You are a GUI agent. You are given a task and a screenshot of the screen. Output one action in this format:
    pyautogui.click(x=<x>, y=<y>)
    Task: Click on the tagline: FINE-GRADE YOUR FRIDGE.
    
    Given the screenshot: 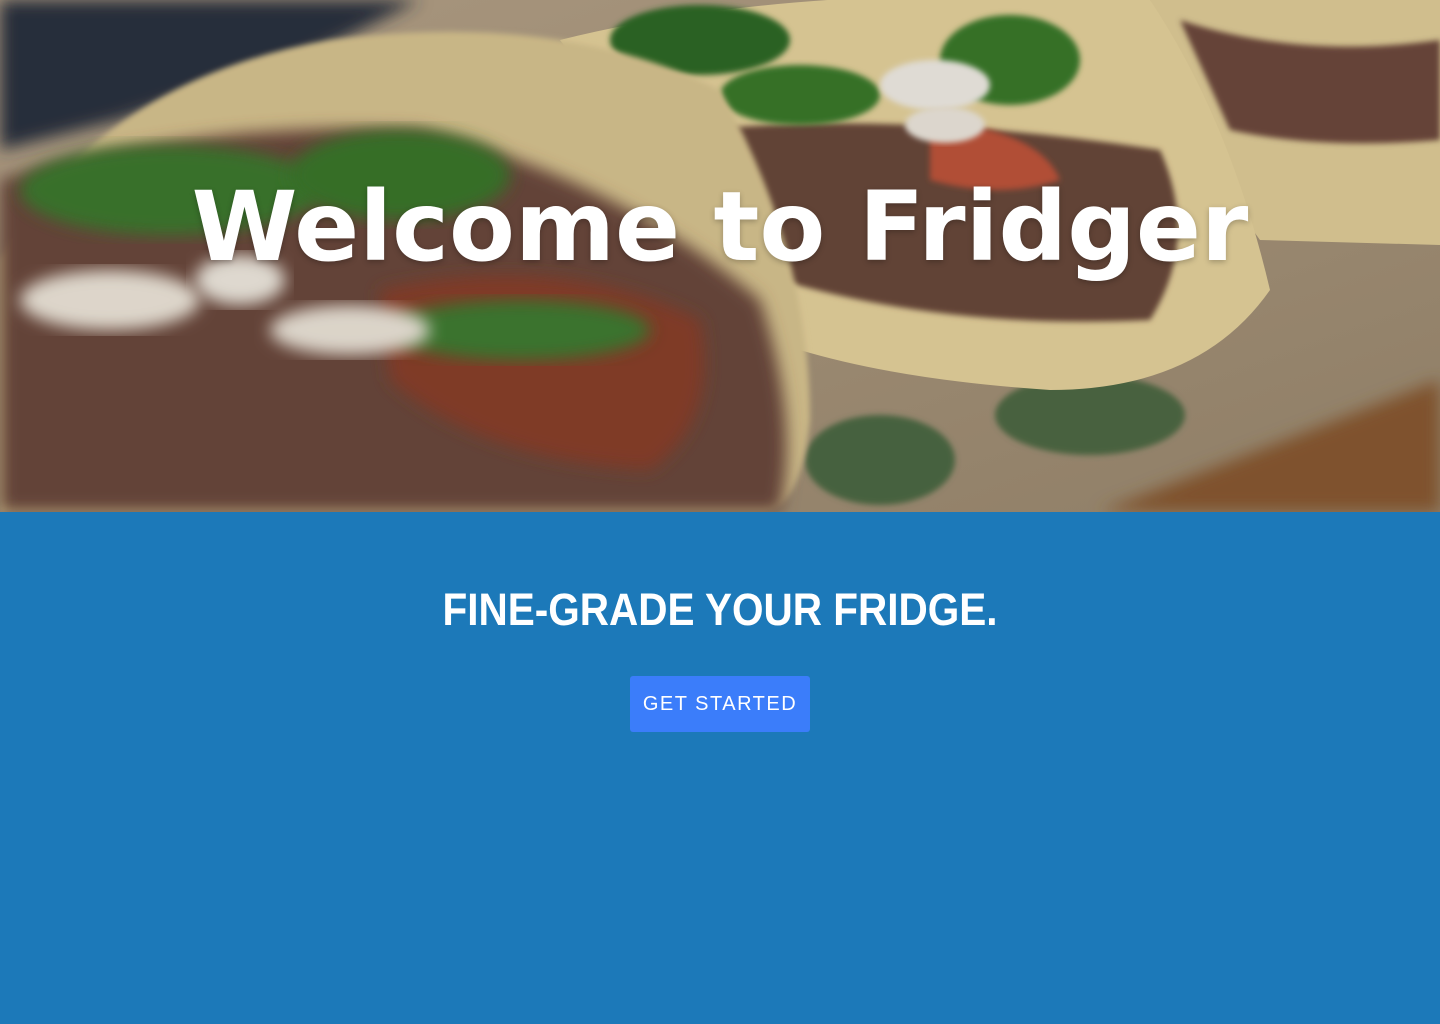 What is the action you would take?
    pyautogui.click(x=720, y=609)
    